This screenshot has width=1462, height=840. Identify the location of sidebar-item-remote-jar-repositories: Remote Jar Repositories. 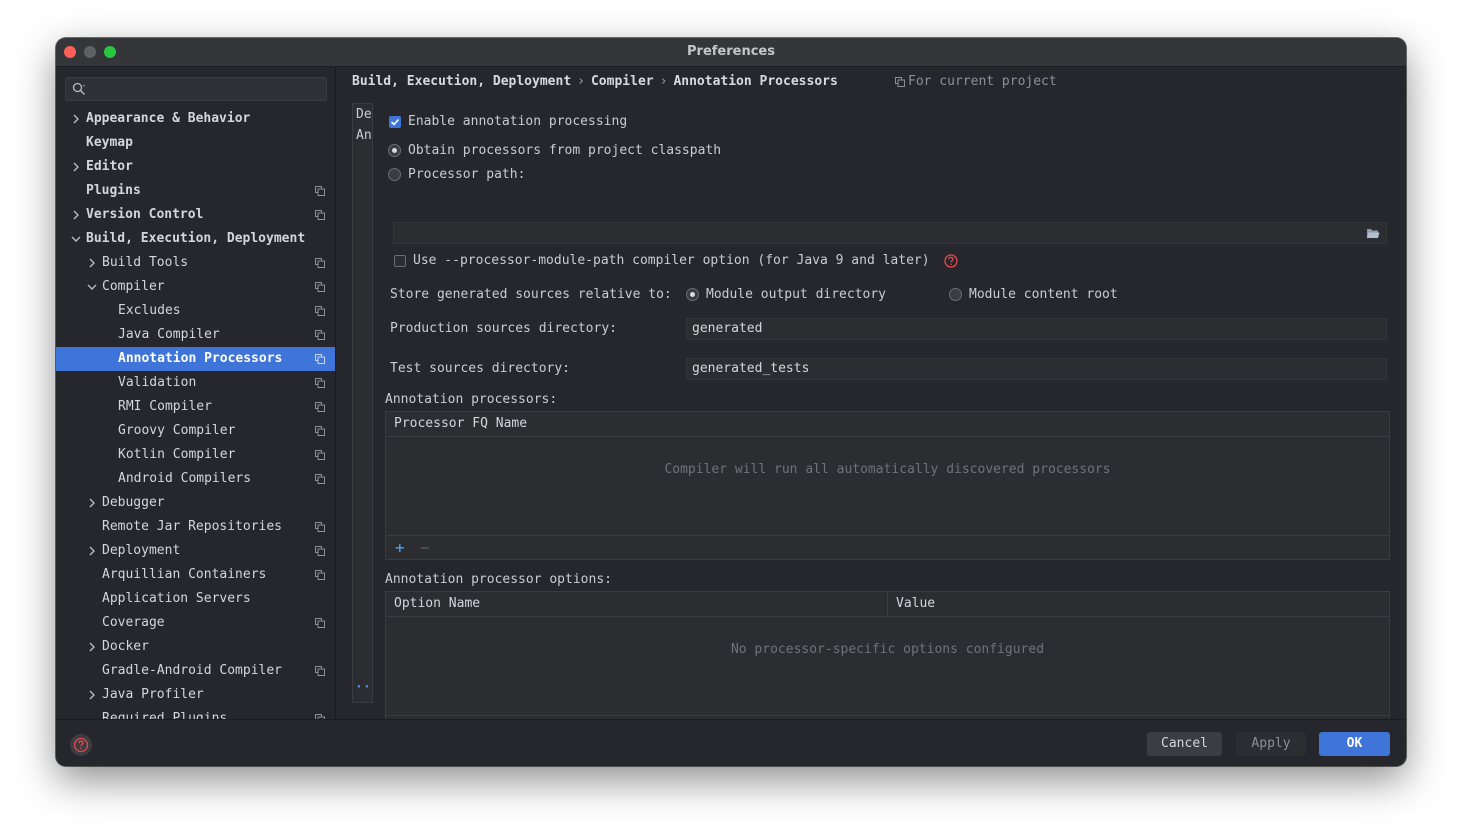
(195, 527).